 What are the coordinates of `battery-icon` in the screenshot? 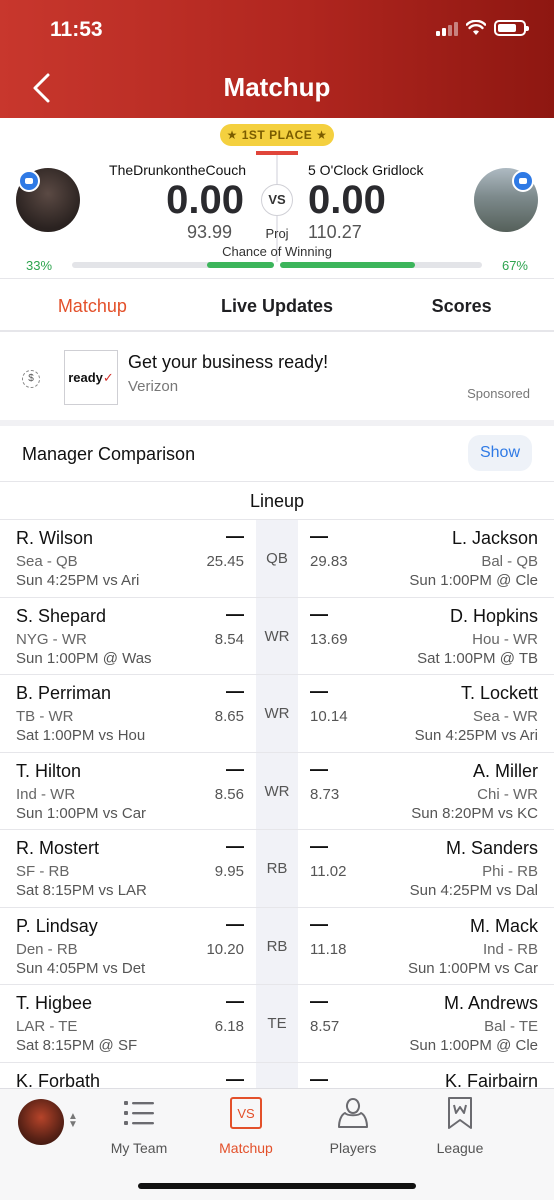 It's located at (511, 28).